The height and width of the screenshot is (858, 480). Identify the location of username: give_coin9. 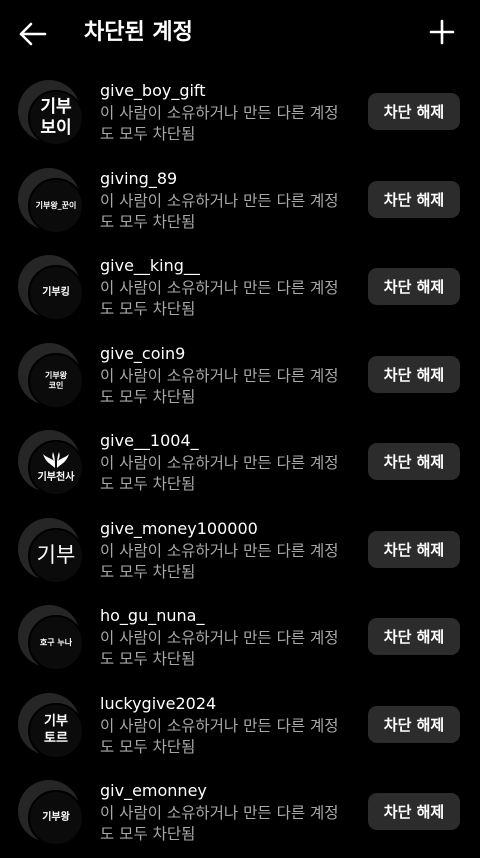
(225, 354).